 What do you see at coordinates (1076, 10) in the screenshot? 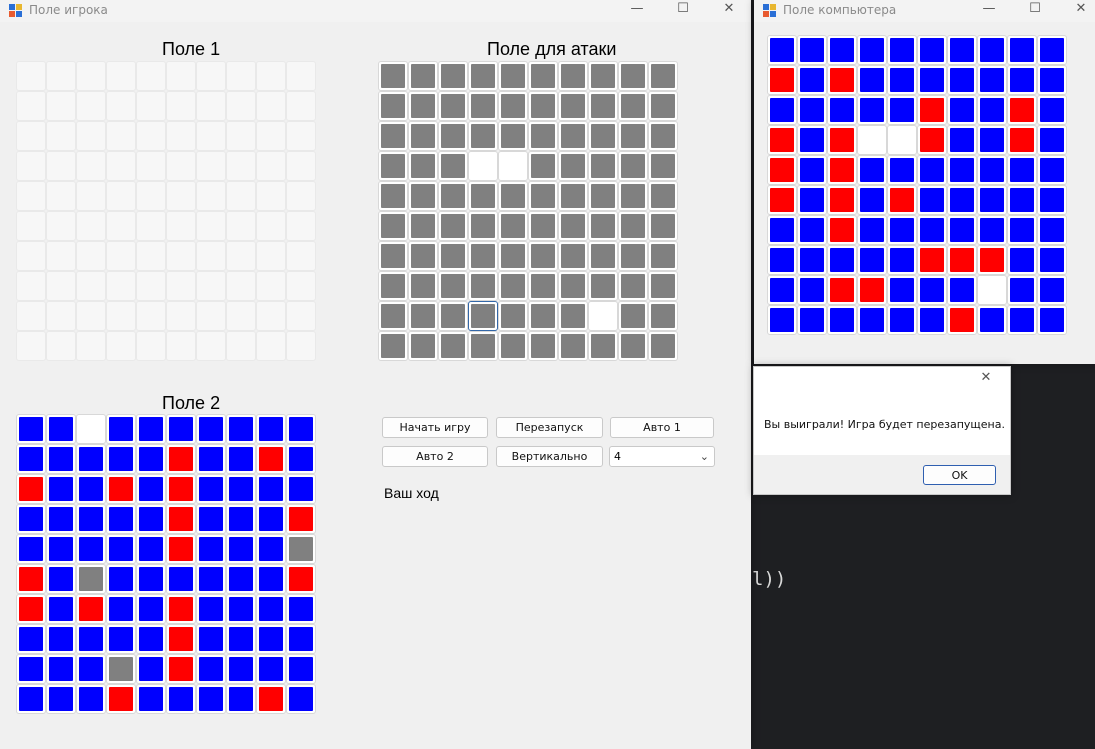
I see `close-icon: ✕` at bounding box center [1076, 10].